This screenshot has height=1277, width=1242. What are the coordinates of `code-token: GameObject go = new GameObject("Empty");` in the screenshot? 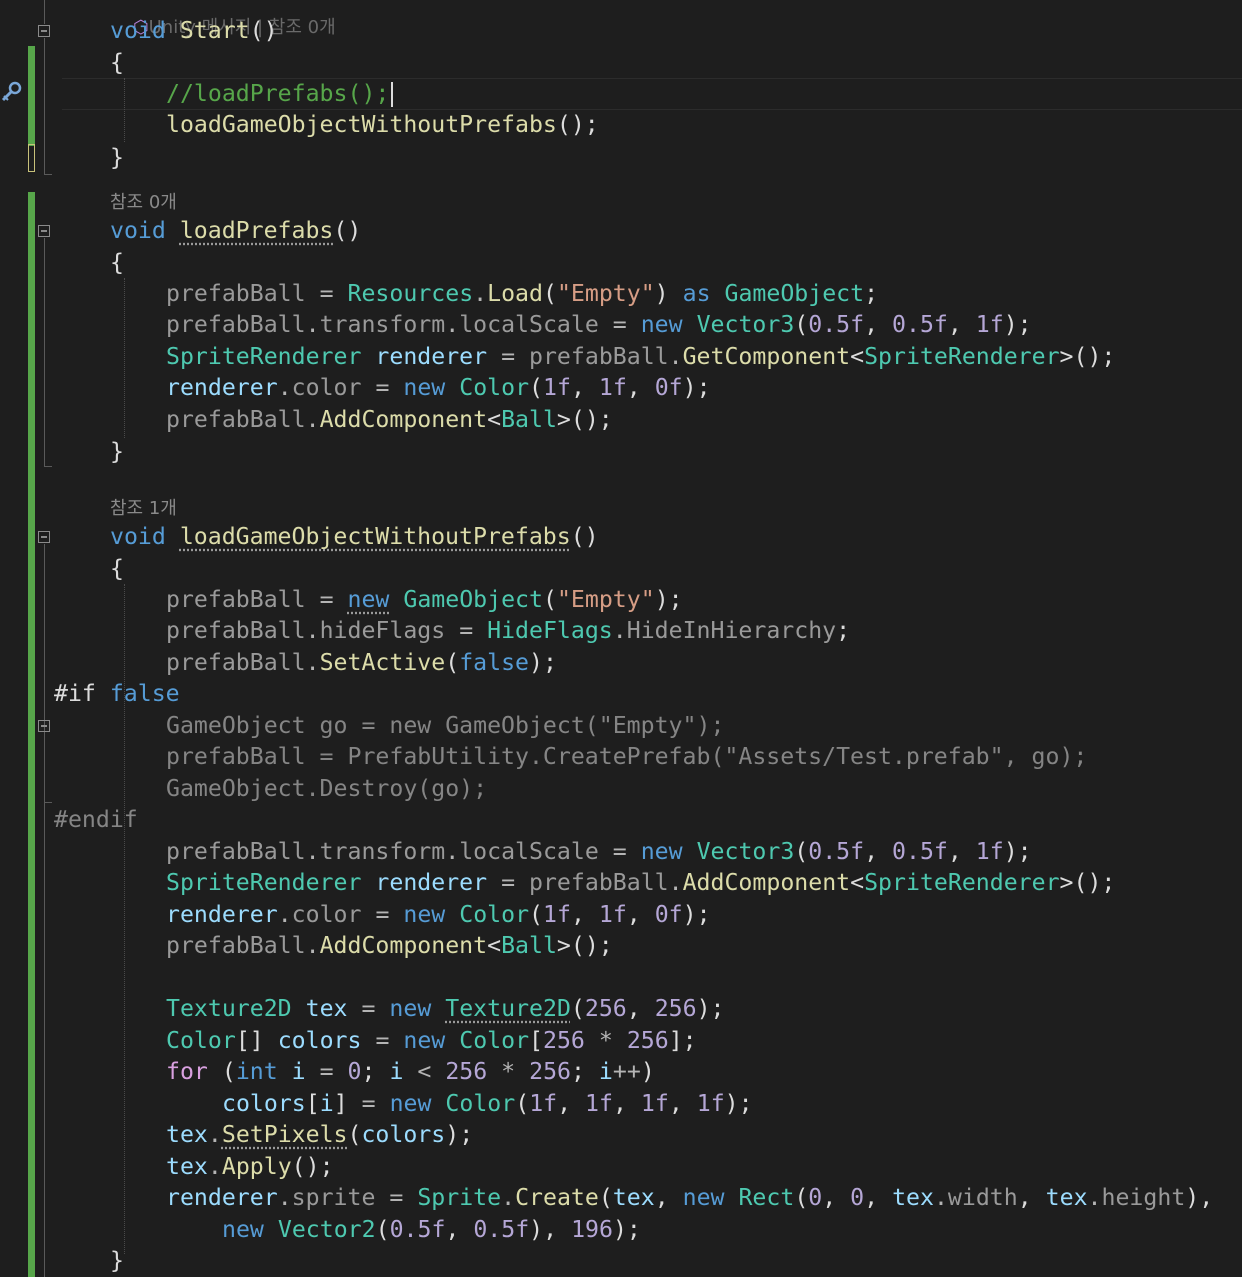 It's located at (445, 725).